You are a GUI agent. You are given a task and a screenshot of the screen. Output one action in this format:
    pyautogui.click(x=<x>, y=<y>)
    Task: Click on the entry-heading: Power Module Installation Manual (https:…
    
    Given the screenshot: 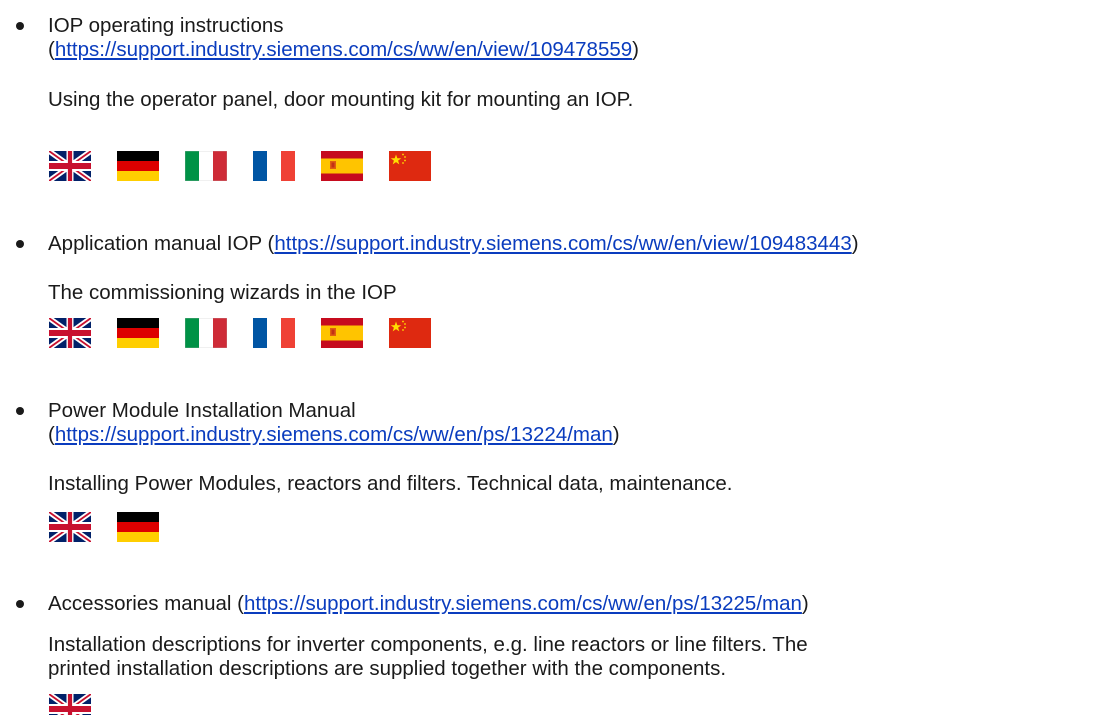 What is the action you would take?
    pyautogui.click(x=334, y=423)
    